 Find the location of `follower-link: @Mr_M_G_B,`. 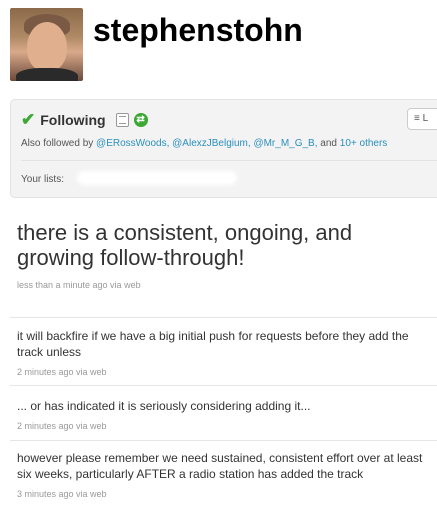

follower-link: @Mr_M_G_B, is located at coordinates (285, 143).